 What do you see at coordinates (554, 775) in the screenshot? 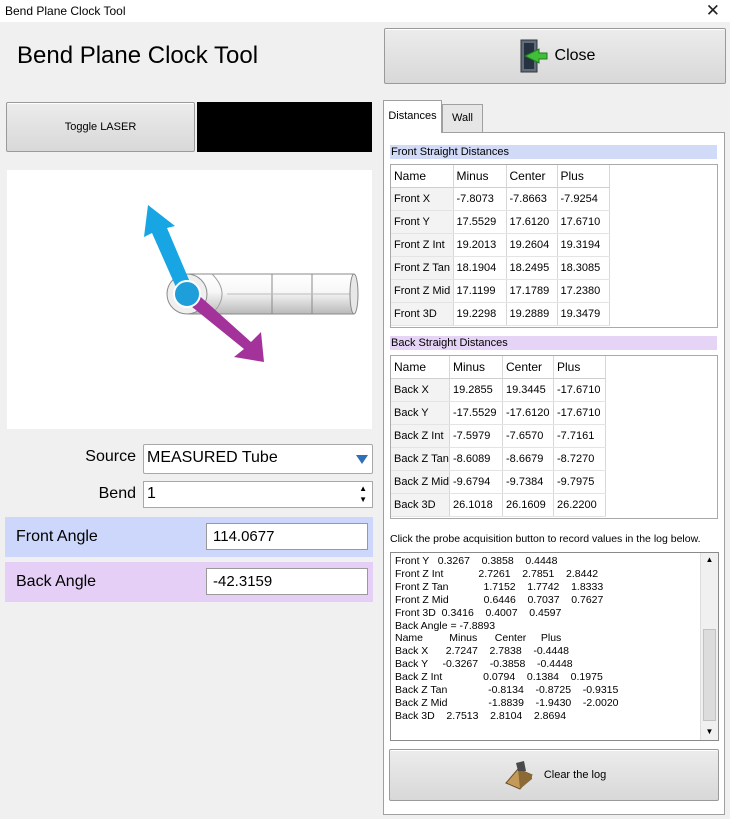
I see `clear-log-button: Clear the log` at bounding box center [554, 775].